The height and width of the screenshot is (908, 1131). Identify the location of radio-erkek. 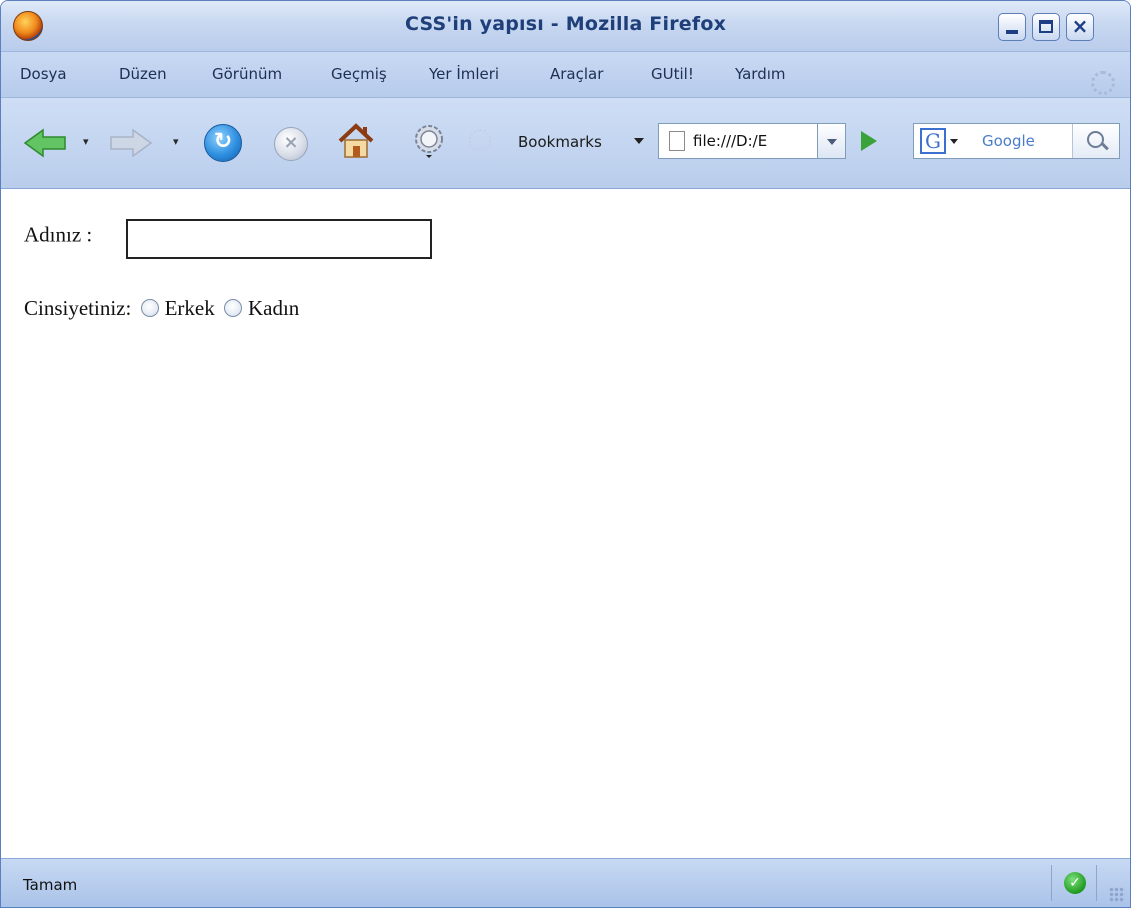
(149, 308).